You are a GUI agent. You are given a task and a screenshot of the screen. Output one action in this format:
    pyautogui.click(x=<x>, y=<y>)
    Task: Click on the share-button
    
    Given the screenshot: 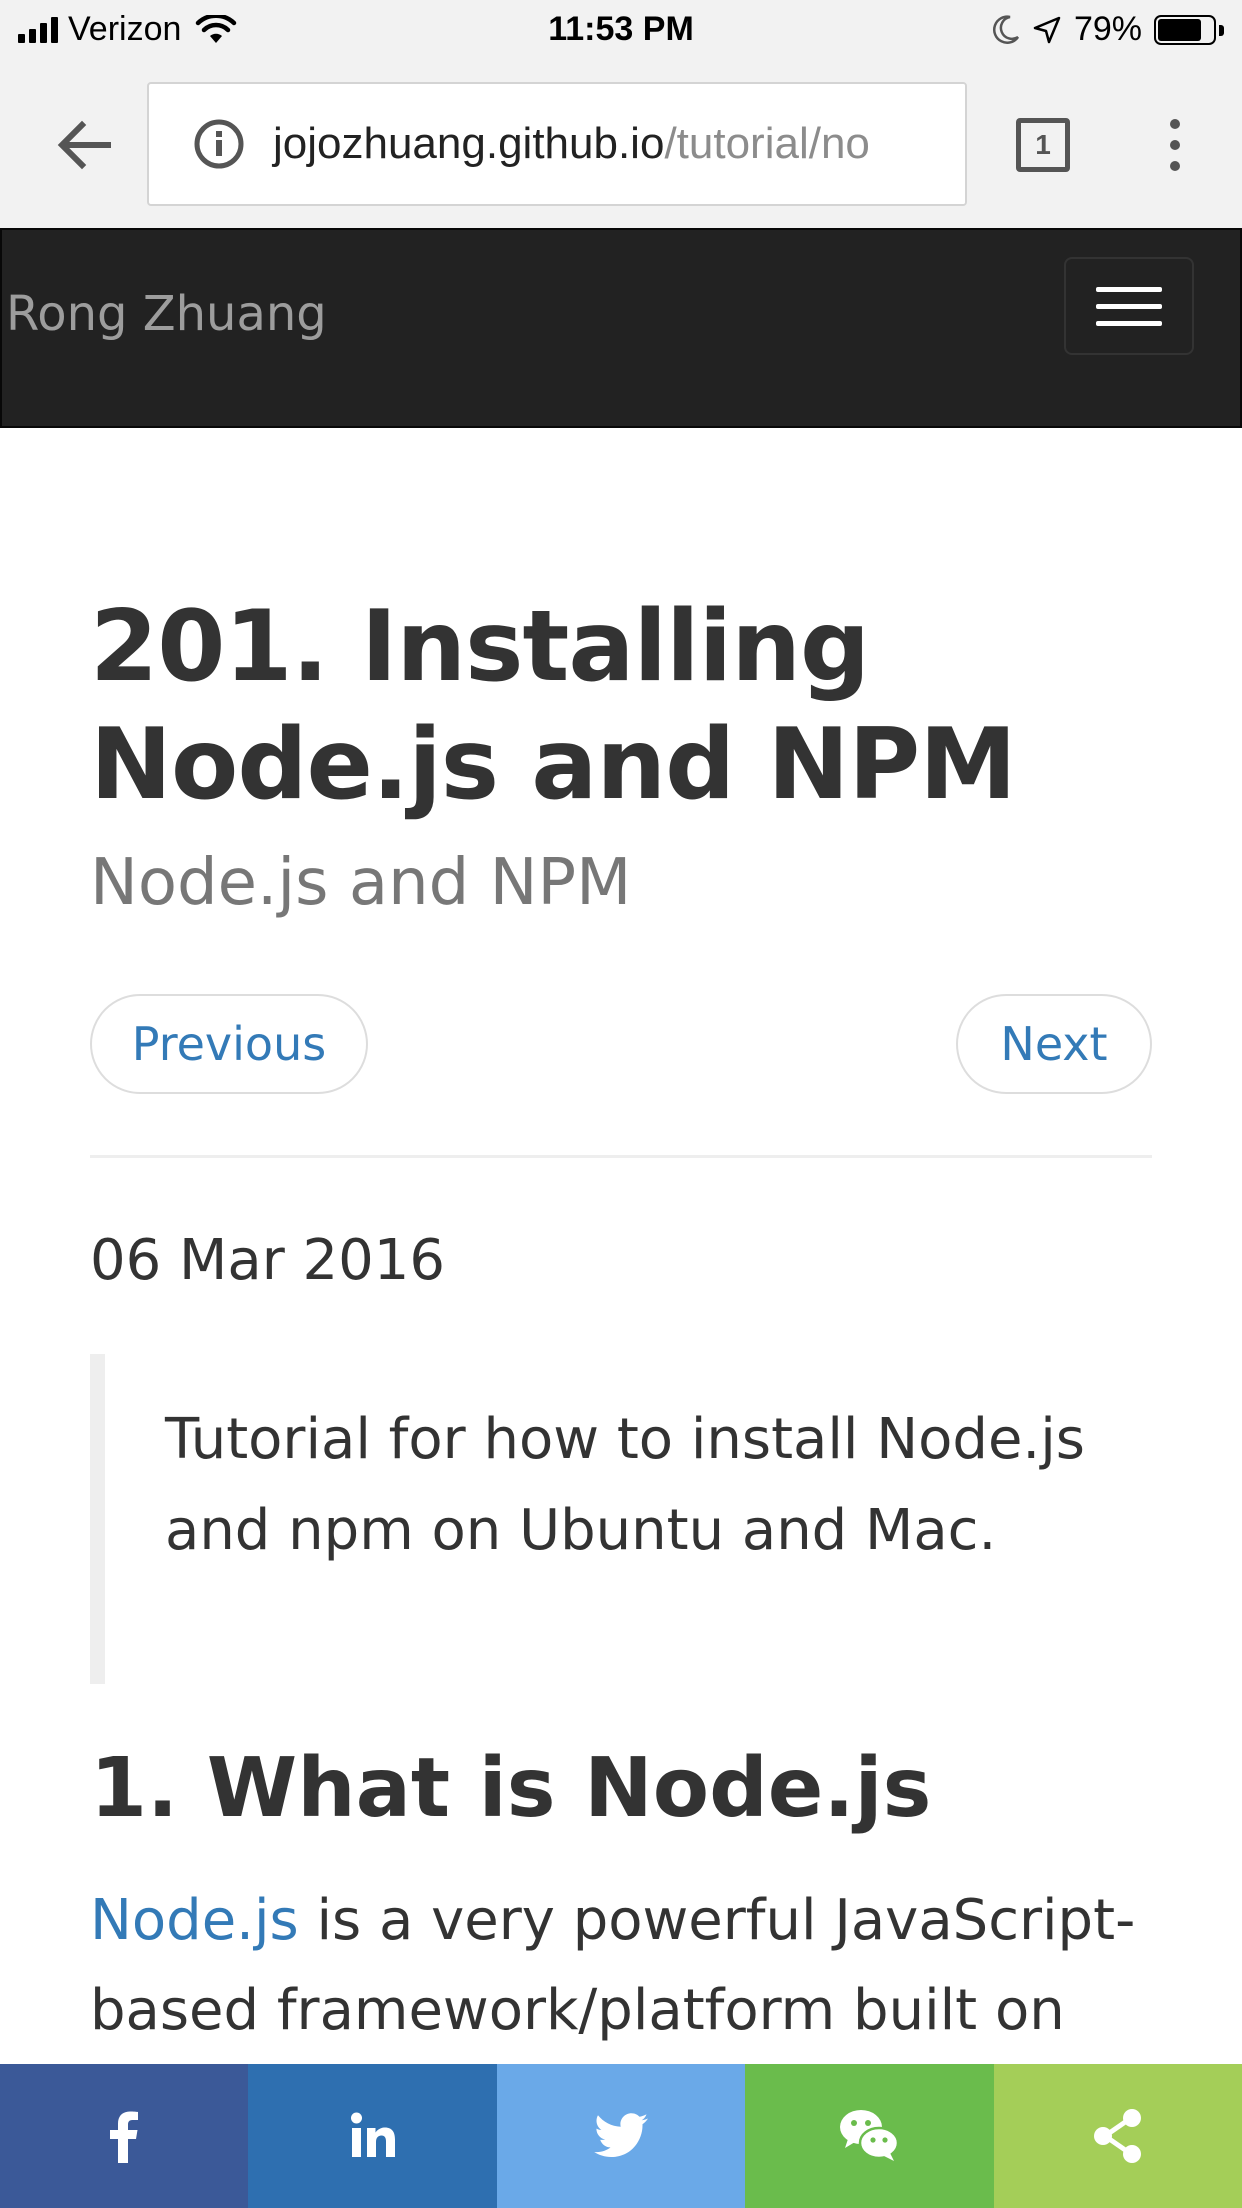 What is the action you would take?
    pyautogui.click(x=1117, y=2136)
    